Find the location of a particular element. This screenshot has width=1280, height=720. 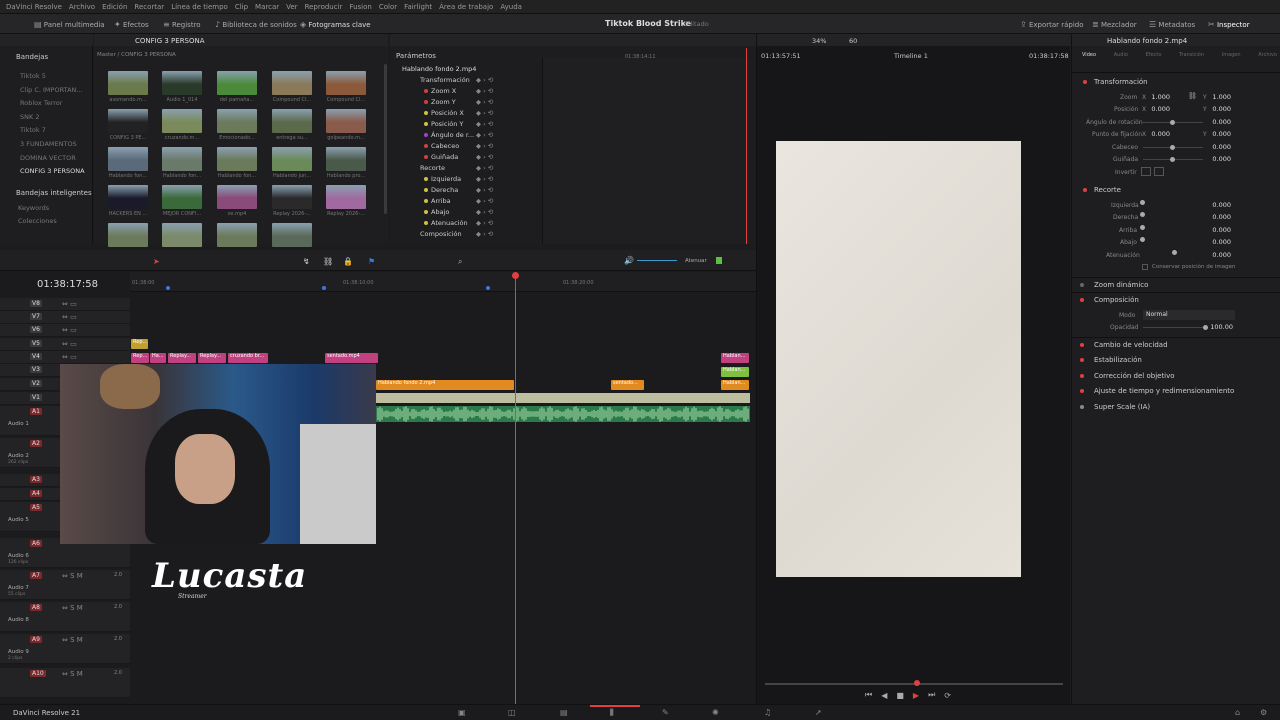

keyframes-button: ◈ Fotogramas clave is located at coordinates (335, 24).